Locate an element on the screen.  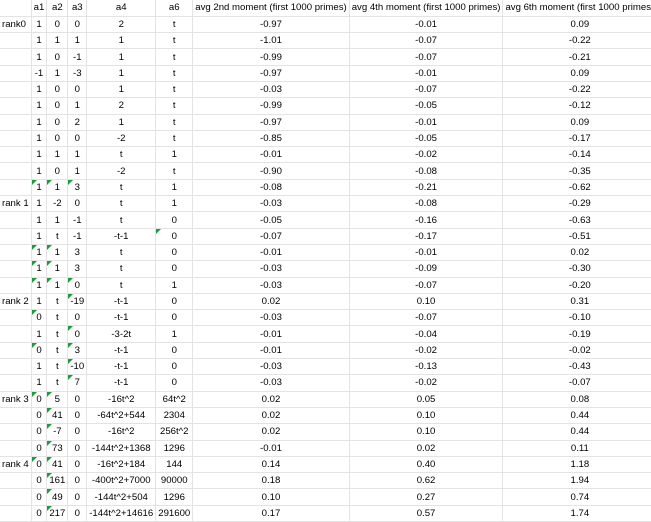
rank-label-cell: rank 3 is located at coordinates (16, 399).